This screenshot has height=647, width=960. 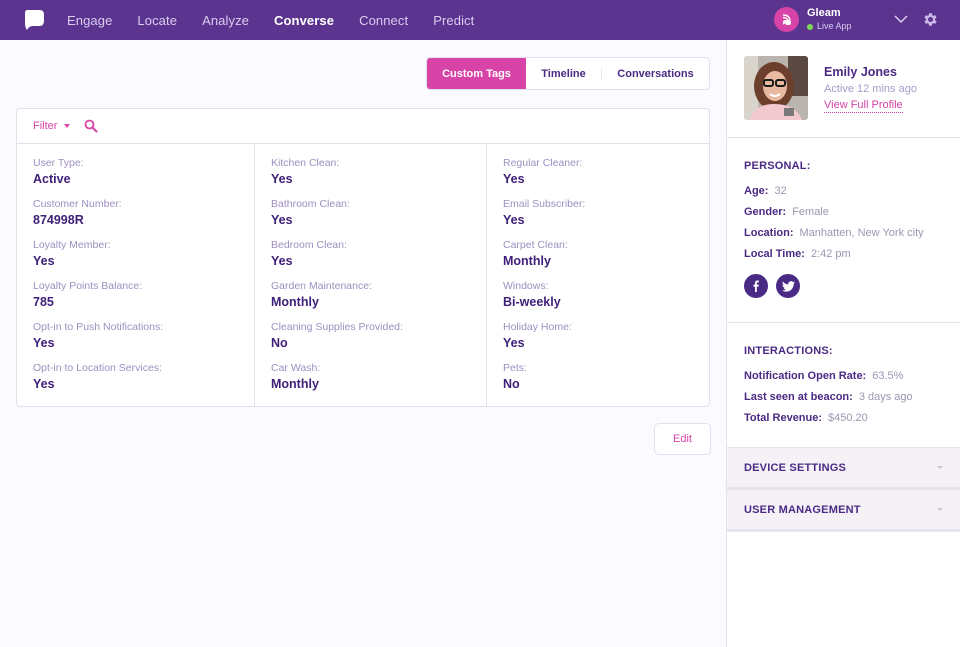 I want to click on view-tabs: Custom Tags Timeline Conversations, so click(x=568, y=73).